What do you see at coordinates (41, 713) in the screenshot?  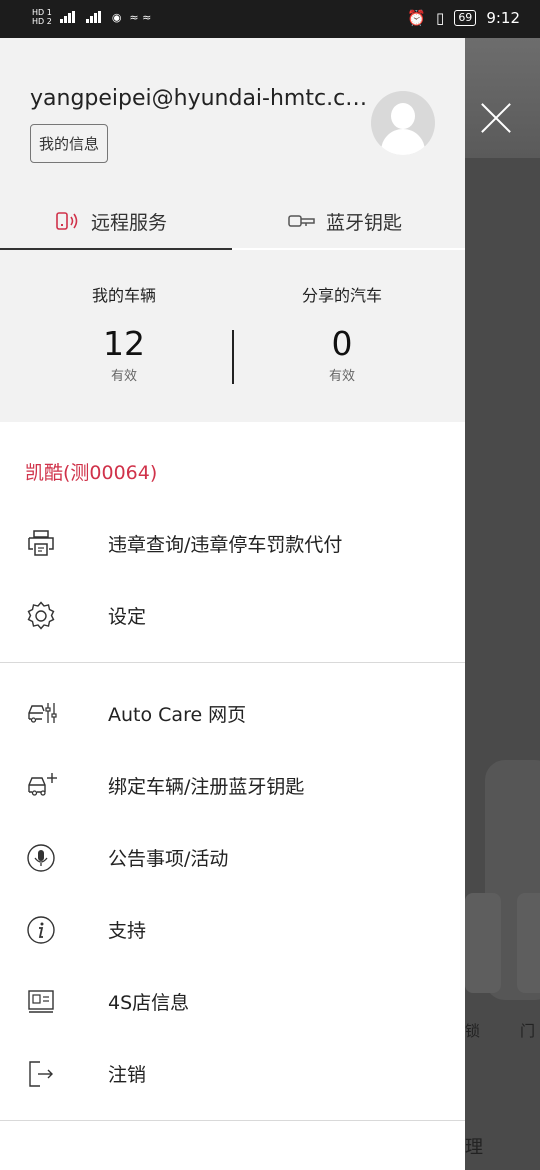 I see `car-care-icon` at bounding box center [41, 713].